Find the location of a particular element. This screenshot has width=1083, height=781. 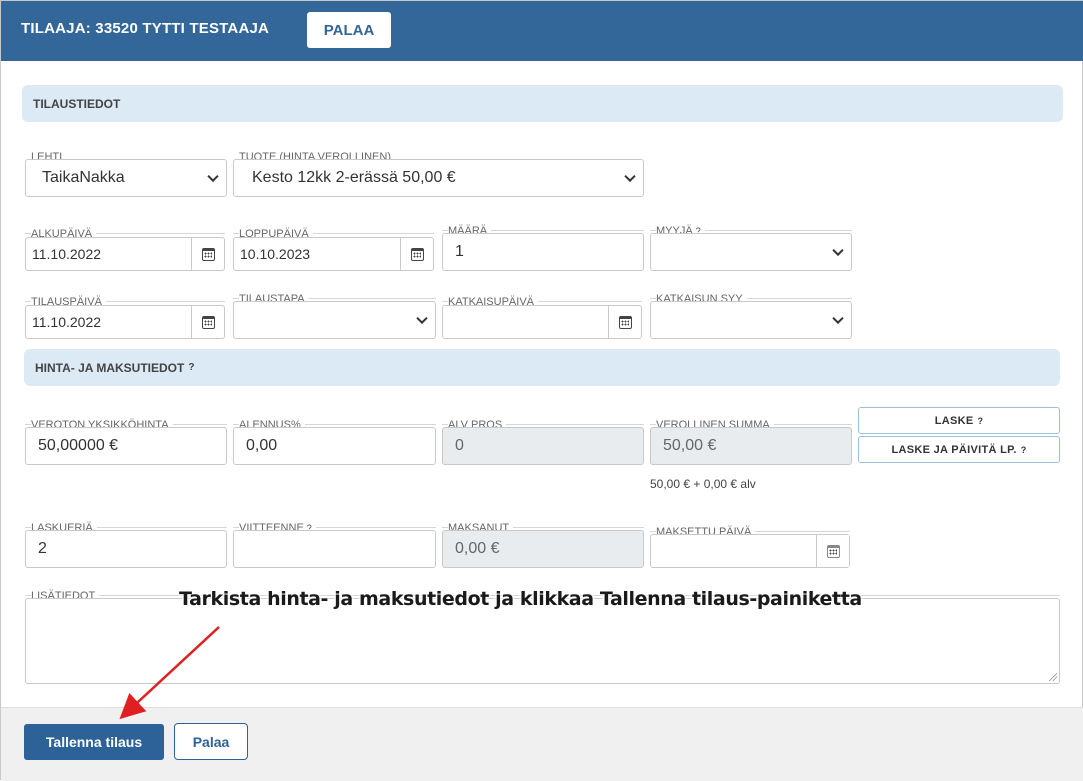

section-title: TILAUSTIEDOT is located at coordinates (77, 103).